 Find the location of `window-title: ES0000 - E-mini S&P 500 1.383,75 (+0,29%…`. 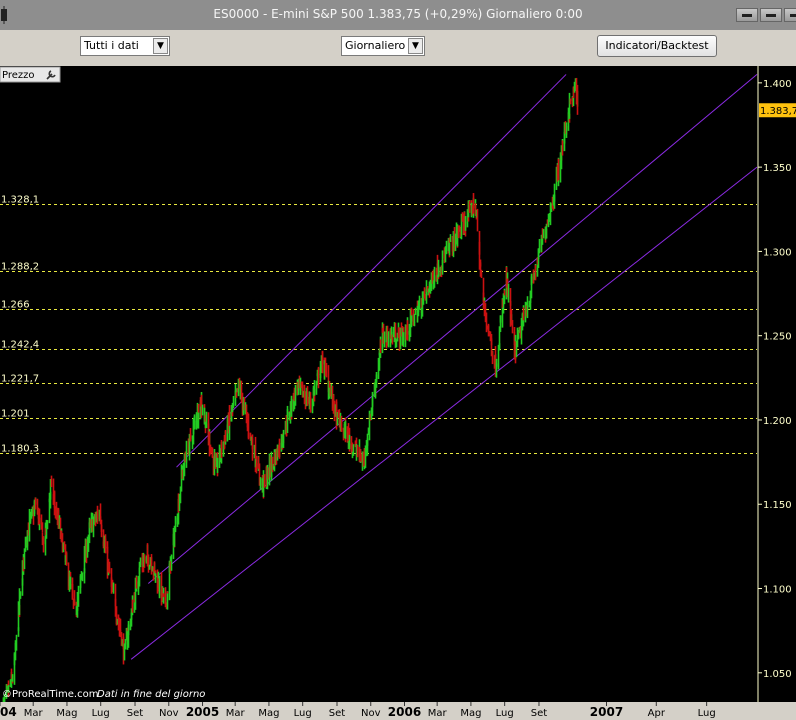

window-title: ES0000 - E-mini S&P 500 1.383,75 (+0,29%… is located at coordinates (398, 14).